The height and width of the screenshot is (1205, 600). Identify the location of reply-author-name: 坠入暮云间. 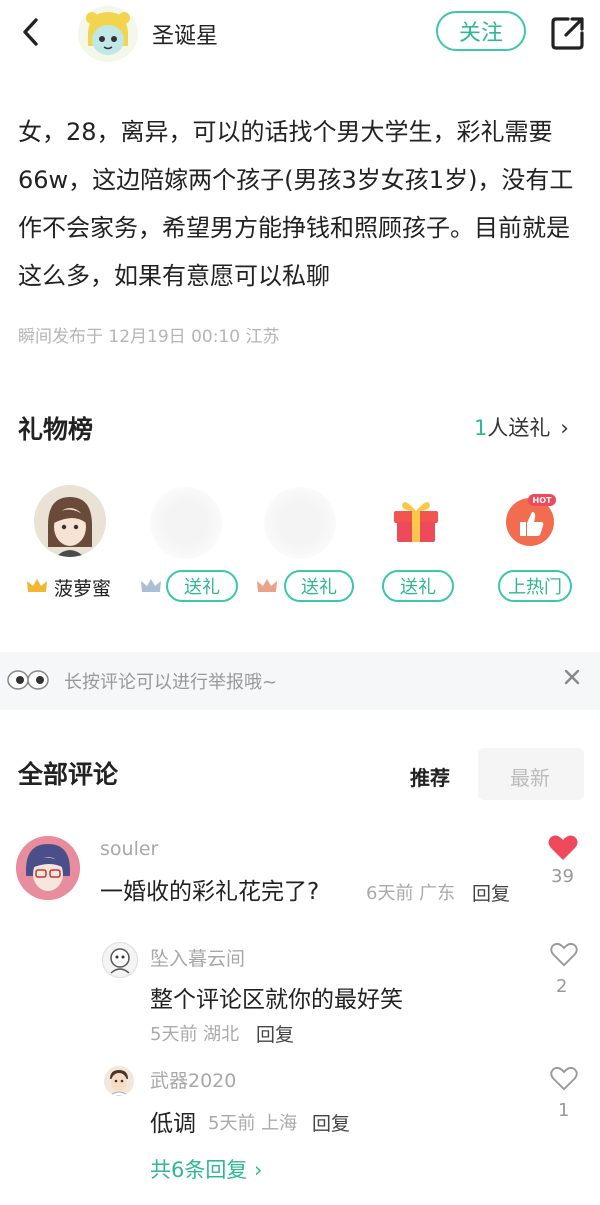
(197, 957).